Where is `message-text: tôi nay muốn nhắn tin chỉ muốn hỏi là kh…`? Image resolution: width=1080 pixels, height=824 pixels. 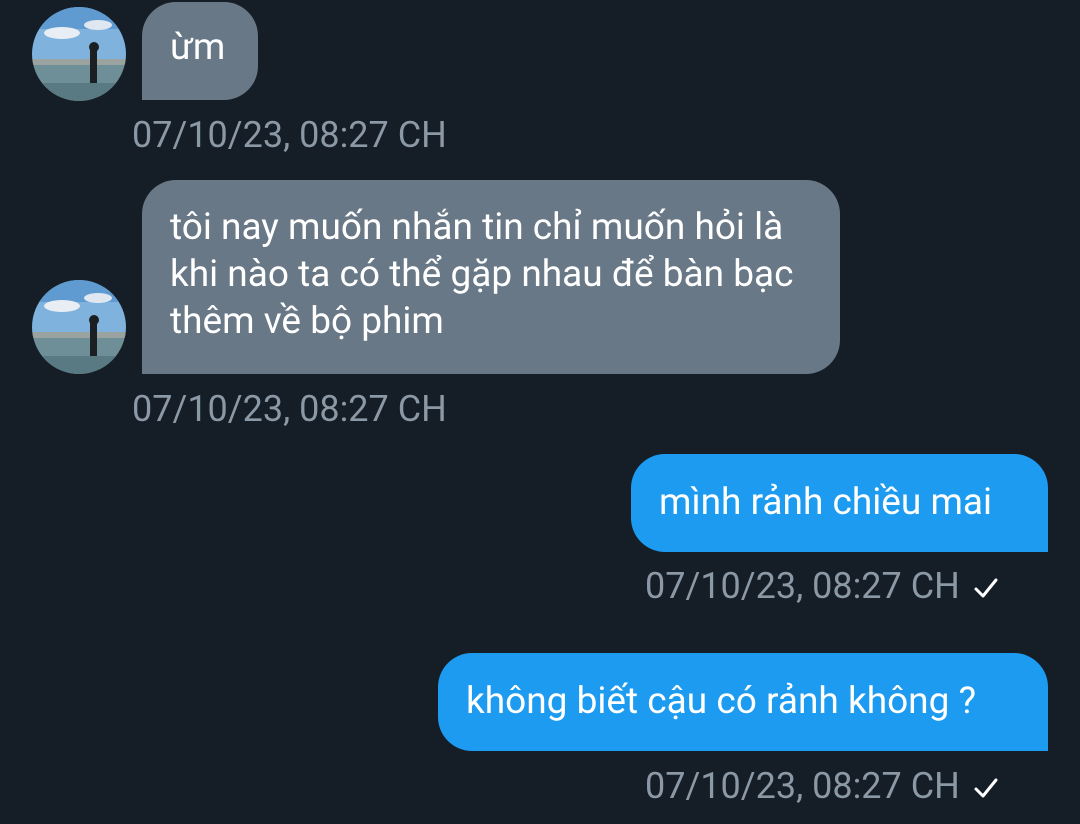 message-text: tôi nay muốn nhắn tin chỉ muốn hỏi là kh… is located at coordinates (482, 274).